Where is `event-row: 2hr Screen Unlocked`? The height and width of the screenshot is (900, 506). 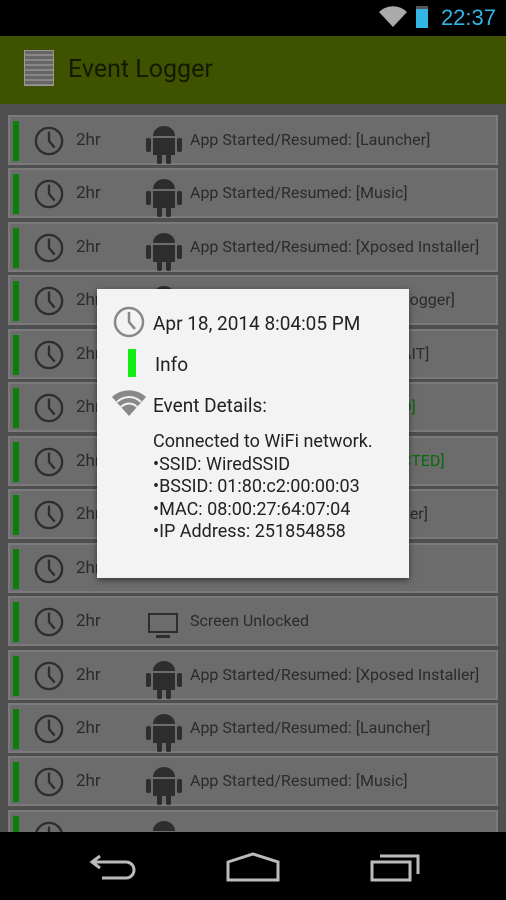
event-row: 2hr Screen Unlocked is located at coordinates (253, 621).